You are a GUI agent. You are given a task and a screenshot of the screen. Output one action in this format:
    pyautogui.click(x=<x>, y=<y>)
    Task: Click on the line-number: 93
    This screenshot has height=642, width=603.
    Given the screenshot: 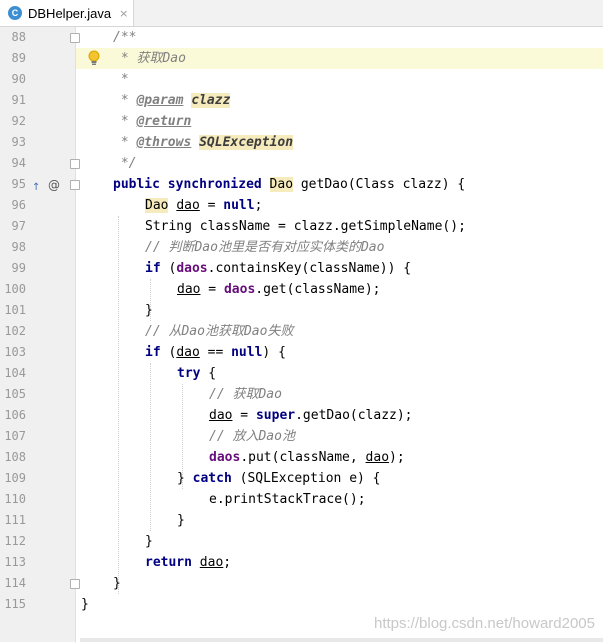 What is the action you would take?
    pyautogui.click(x=18, y=142)
    